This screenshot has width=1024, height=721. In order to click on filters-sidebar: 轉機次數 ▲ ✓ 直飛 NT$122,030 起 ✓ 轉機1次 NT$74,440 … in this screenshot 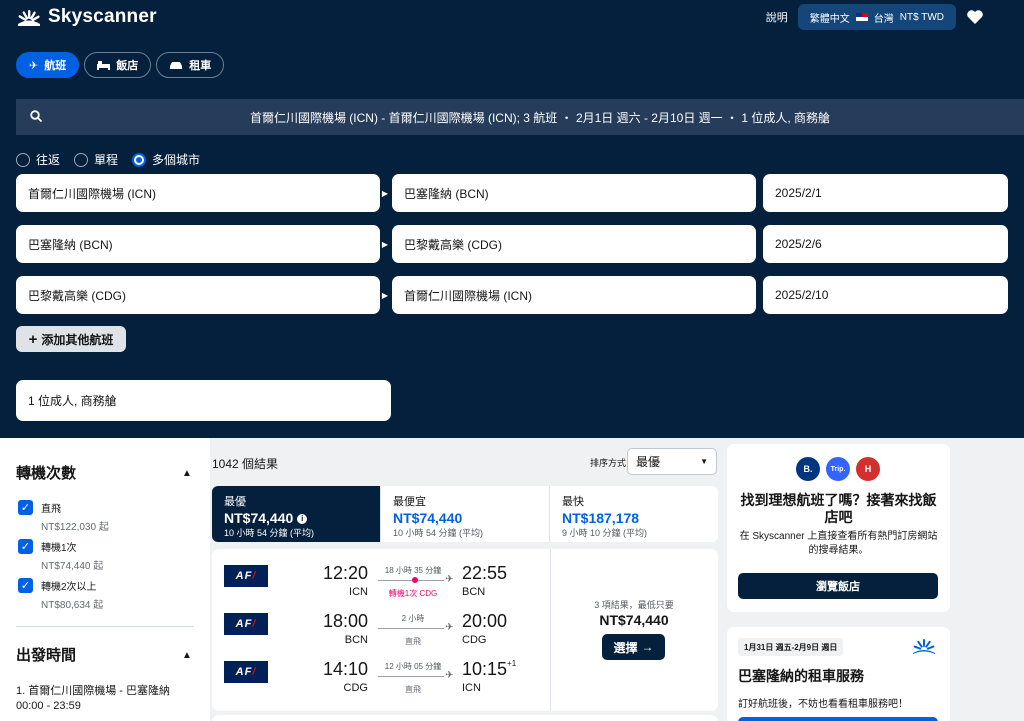, I will do `click(105, 579)`.